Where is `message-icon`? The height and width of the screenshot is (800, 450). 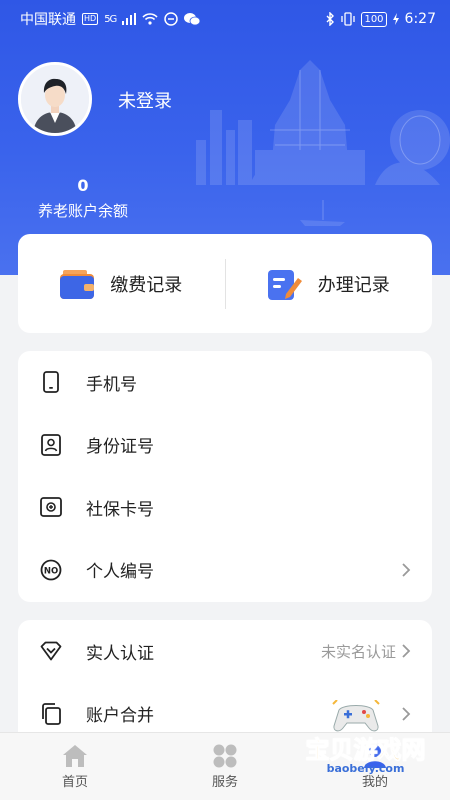 message-icon is located at coordinates (192, 19).